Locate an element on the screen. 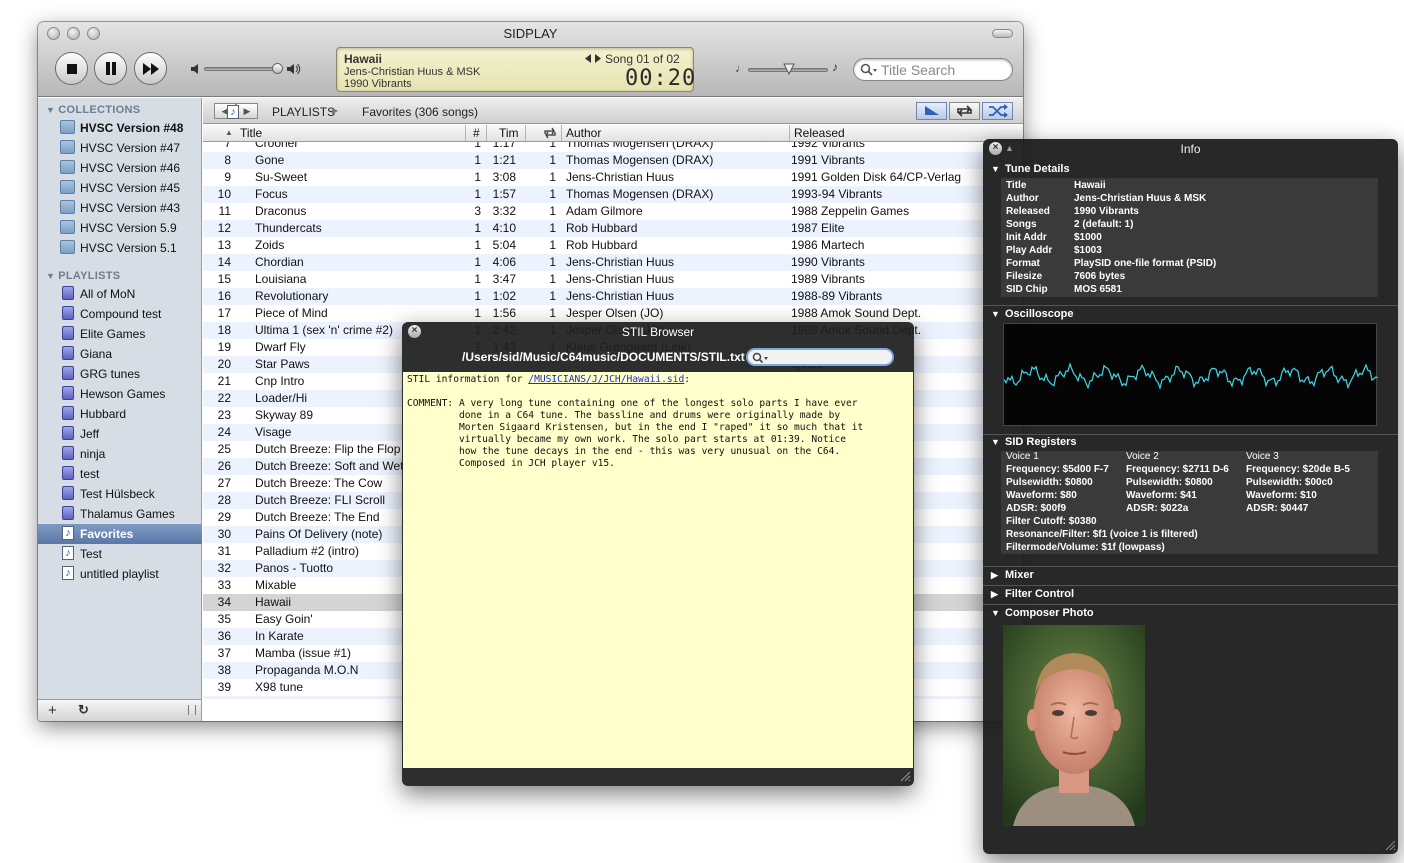 This screenshot has height=863, width=1404. tempo-slider-knob is located at coordinates (789, 69).